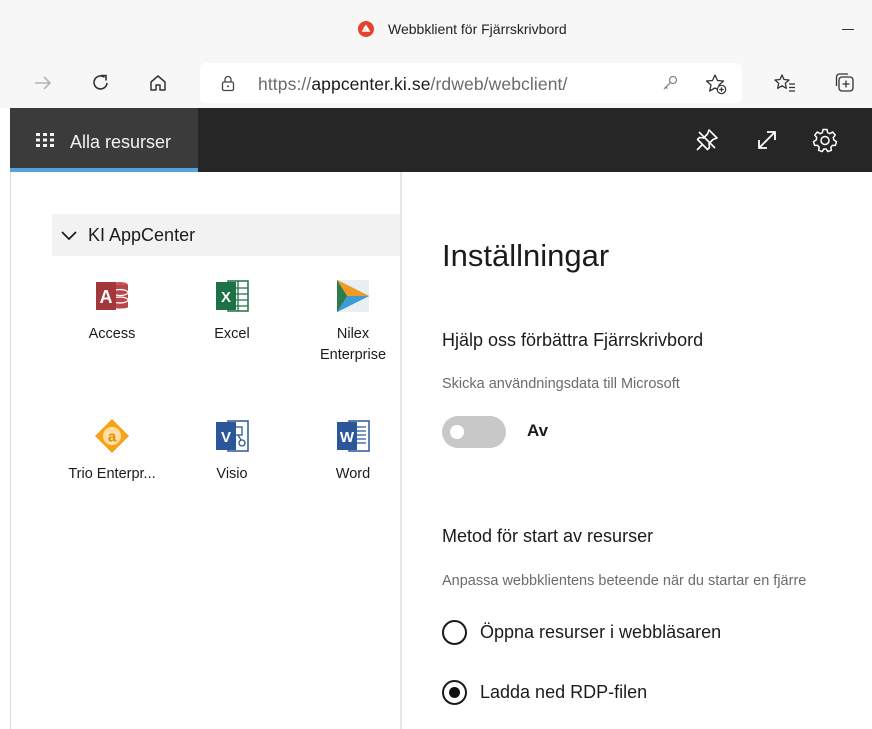 This screenshot has height=729, width=872. Describe the element at coordinates (101, 83) in the screenshot. I see `refresh-icon` at that location.